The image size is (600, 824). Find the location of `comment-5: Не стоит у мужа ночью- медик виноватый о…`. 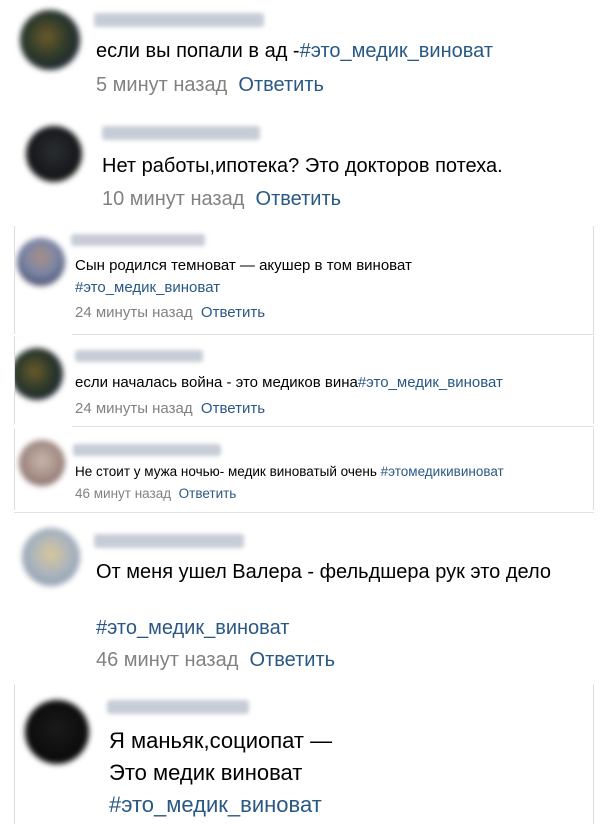

comment-5: Не стоит у мужа ночью- медик виноватый о… is located at coordinates (304, 469).